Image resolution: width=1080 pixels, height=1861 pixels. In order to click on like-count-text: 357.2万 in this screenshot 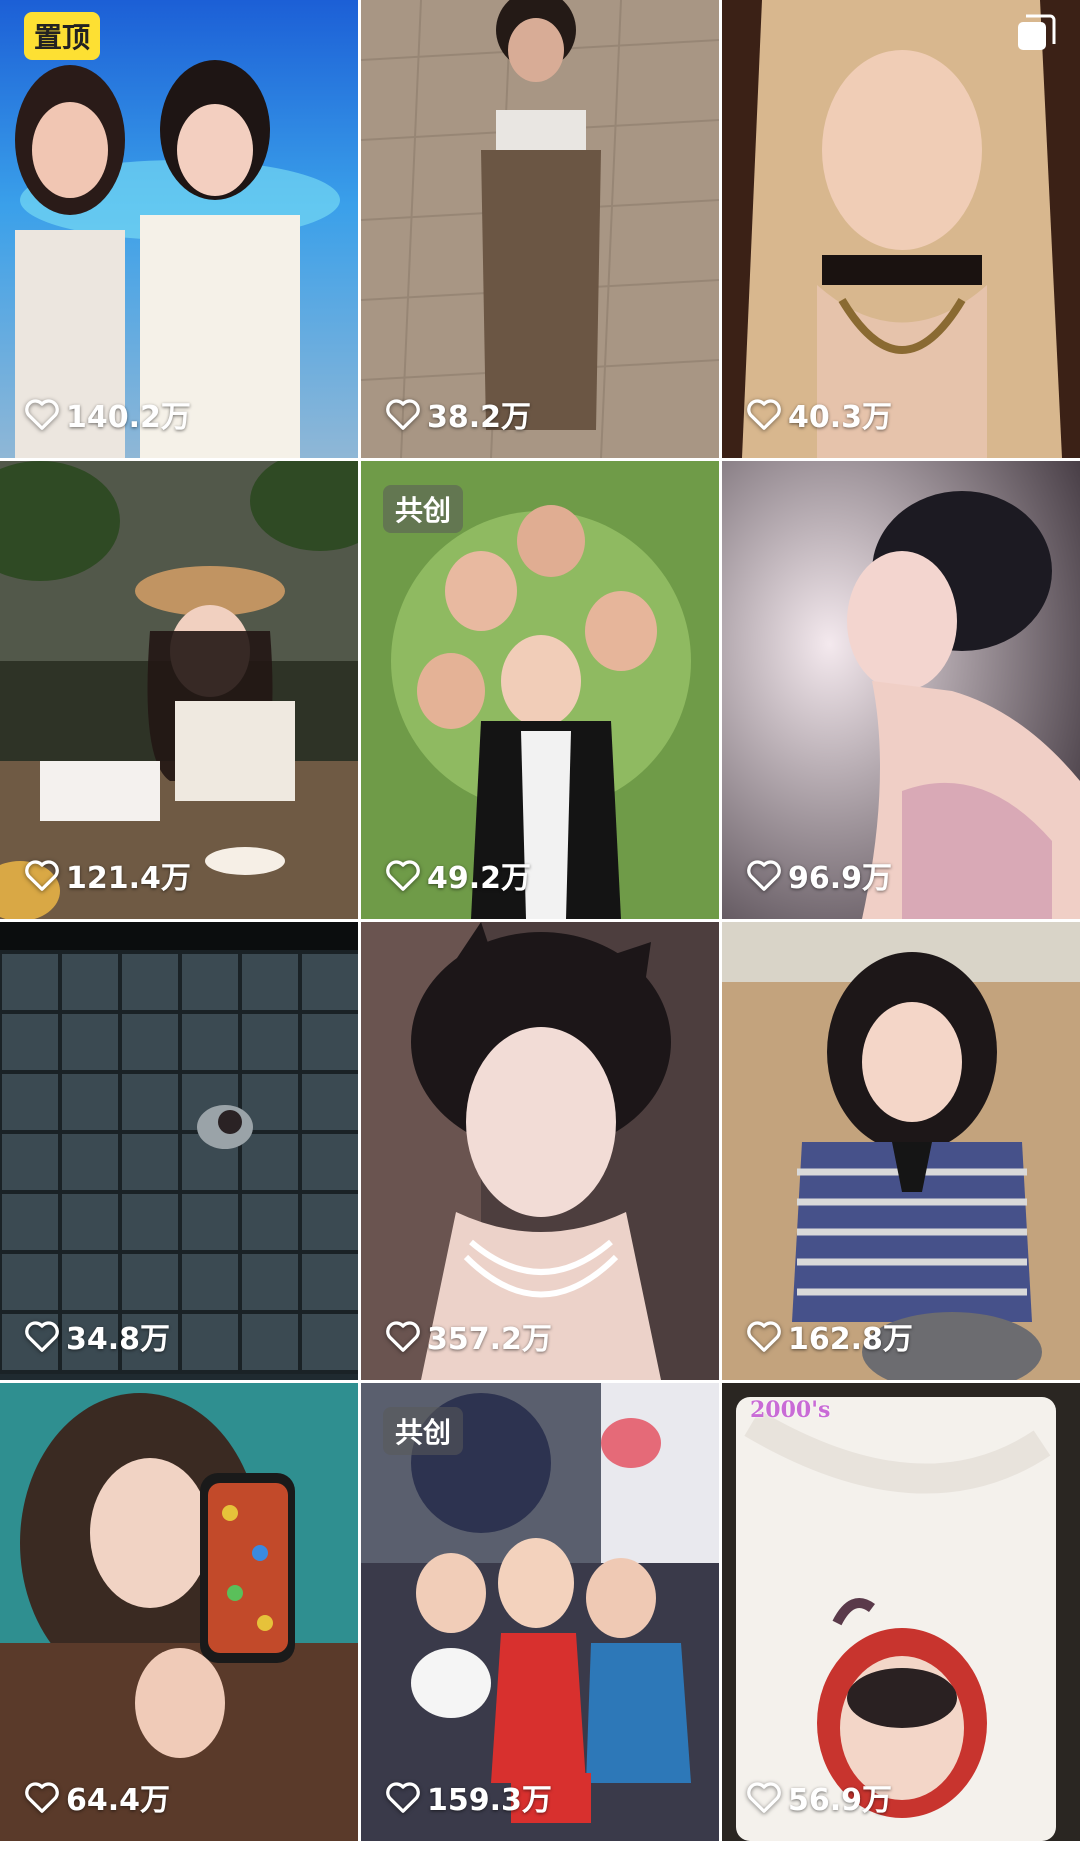, I will do `click(489, 1339)`.